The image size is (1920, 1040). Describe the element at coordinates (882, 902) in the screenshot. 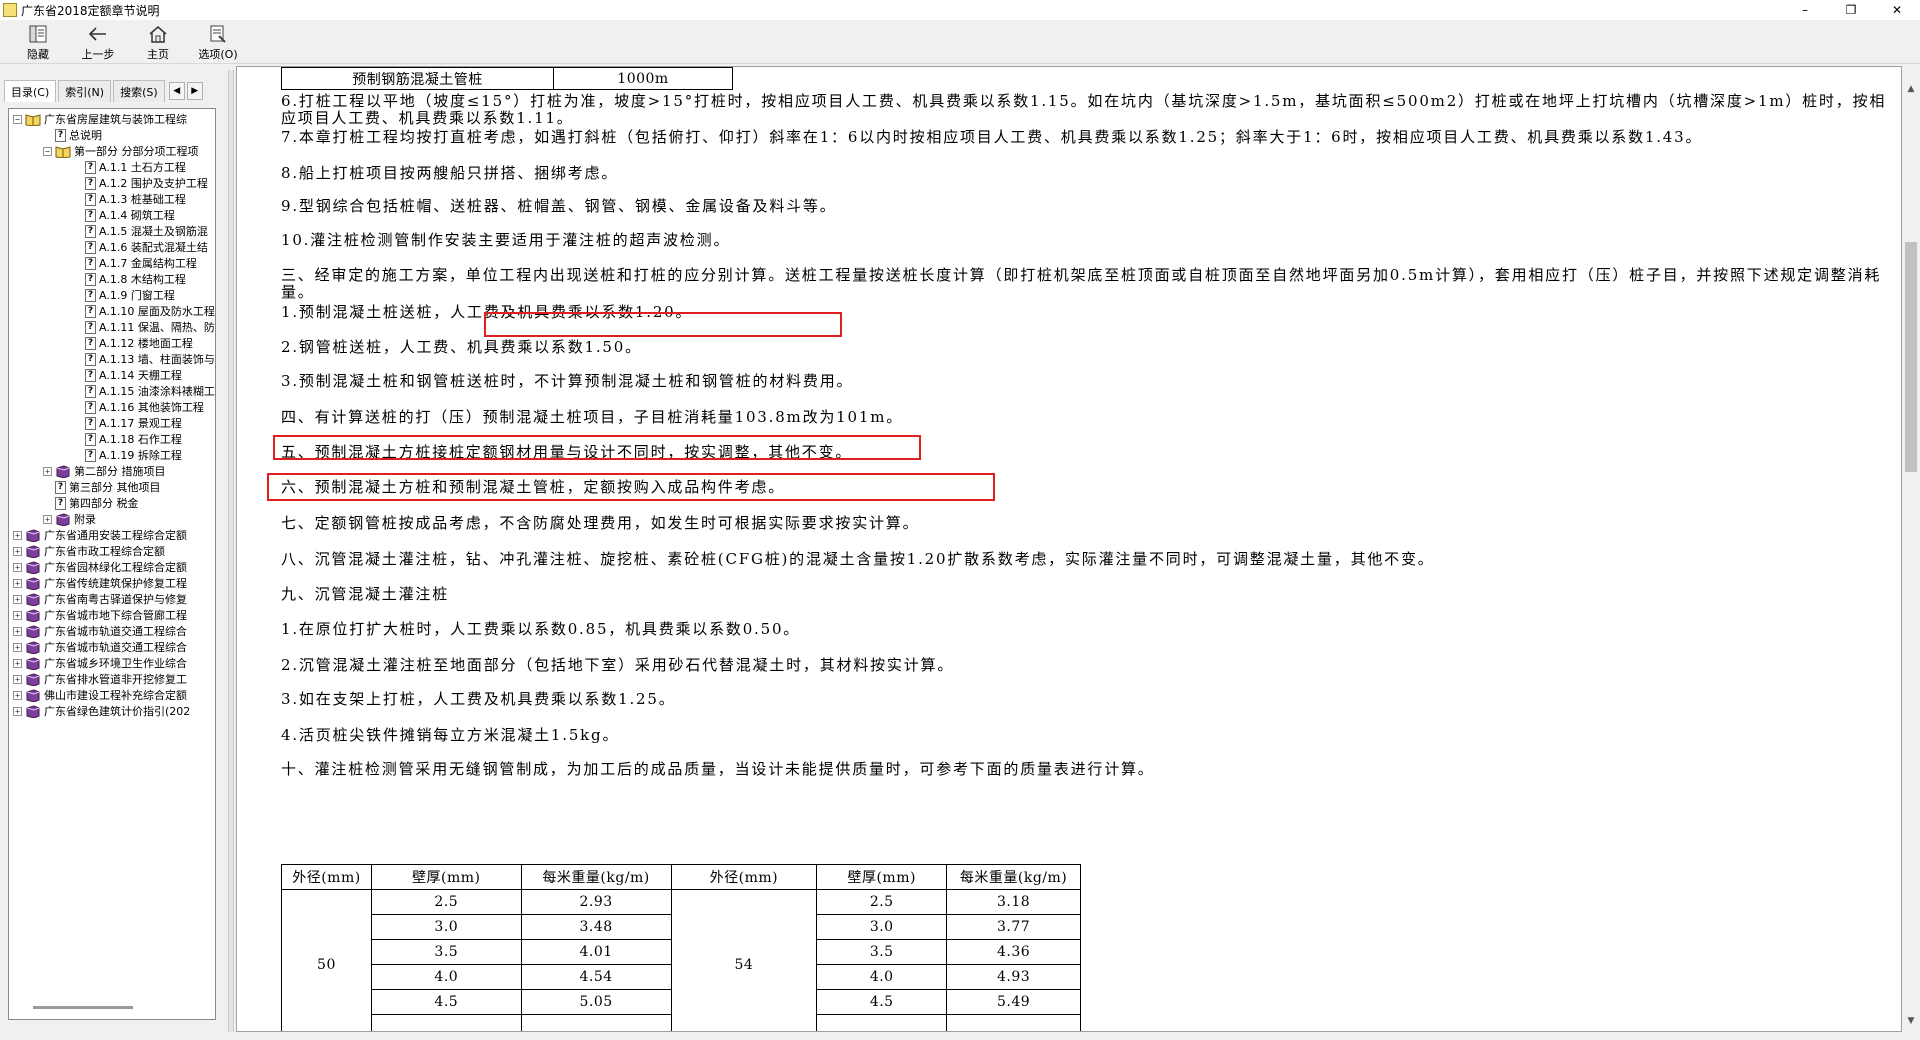

I see `table-cell: 2.5` at that location.